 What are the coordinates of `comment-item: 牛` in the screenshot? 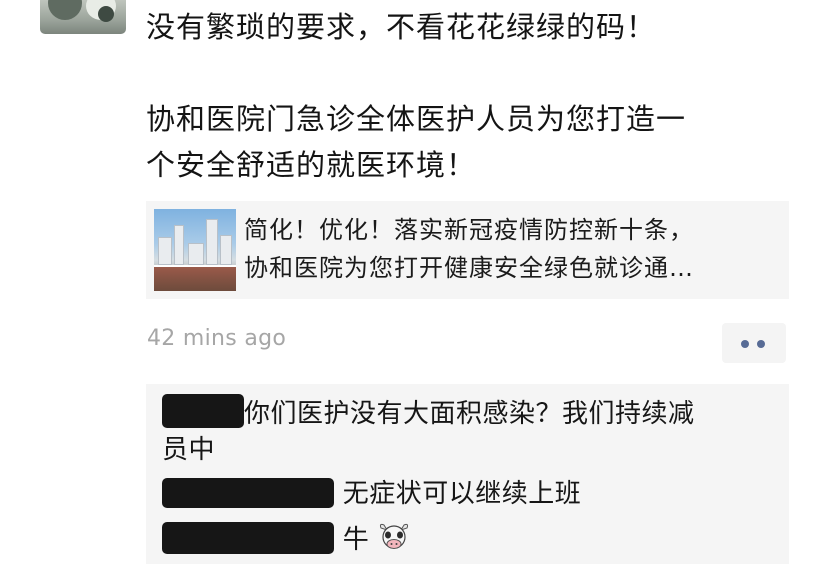 It's located at (468, 540).